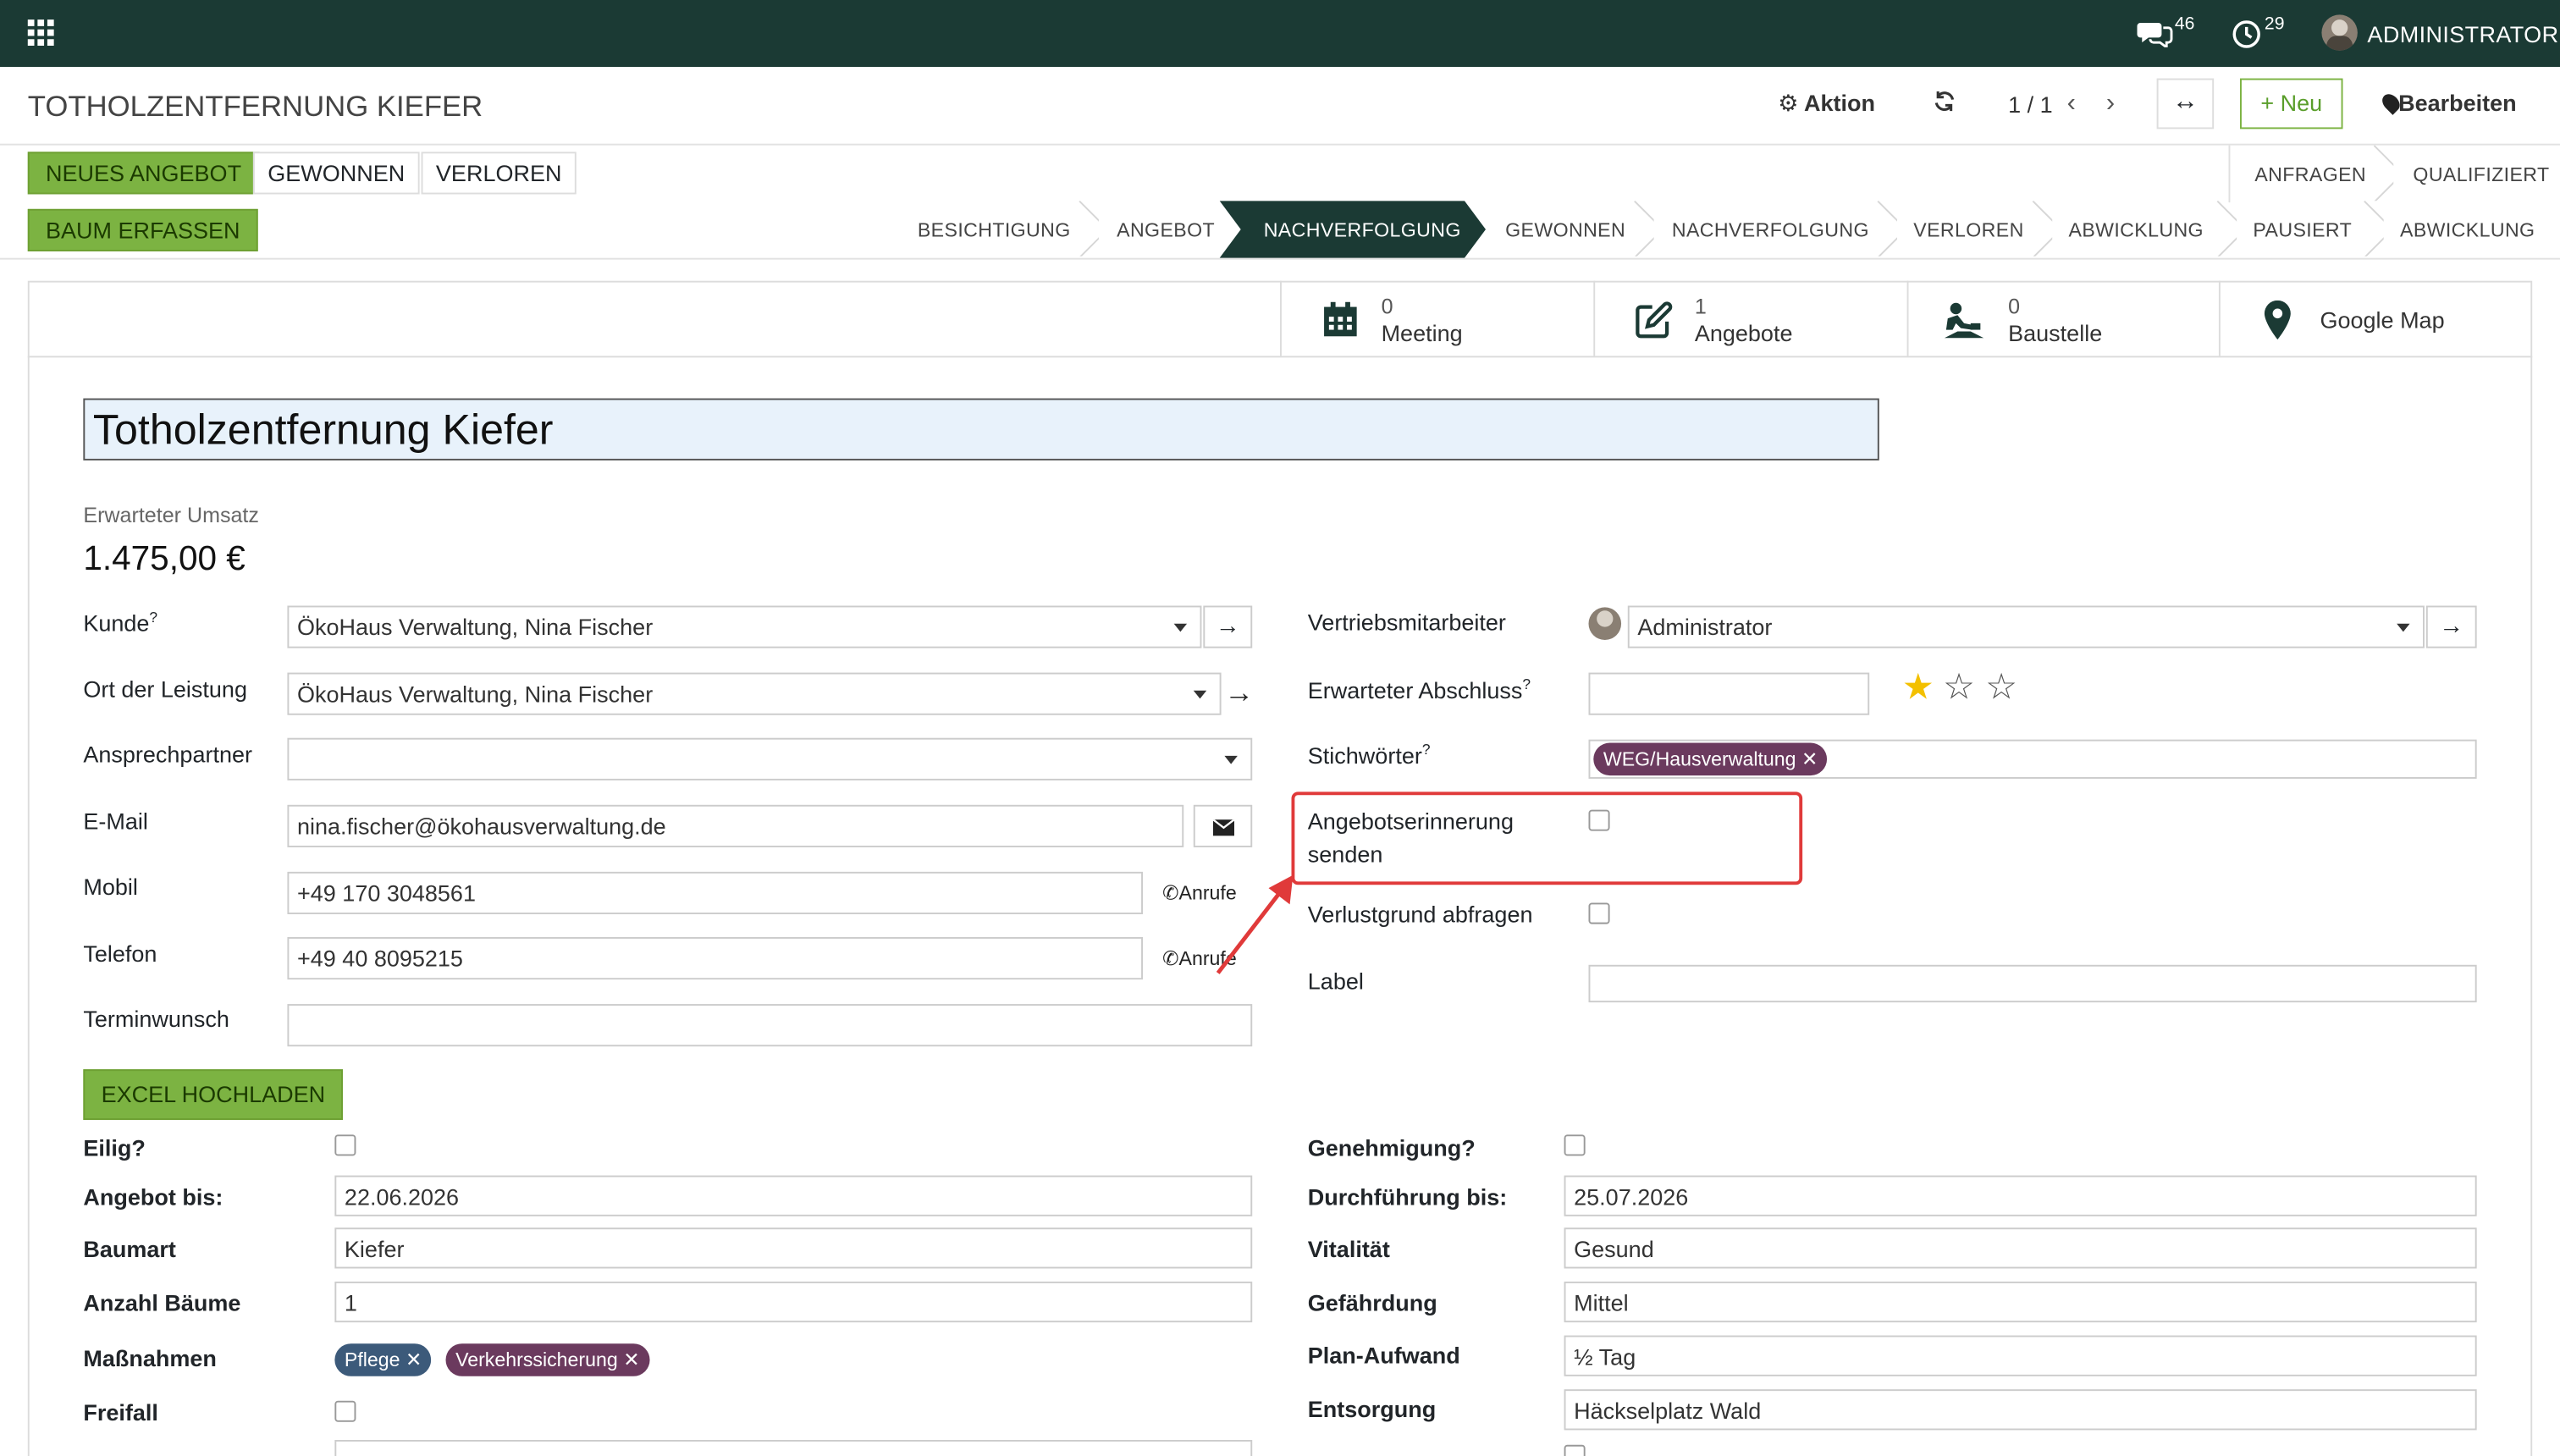 Image resolution: width=2560 pixels, height=1456 pixels. I want to click on phone-icon: ✆, so click(1170, 893).